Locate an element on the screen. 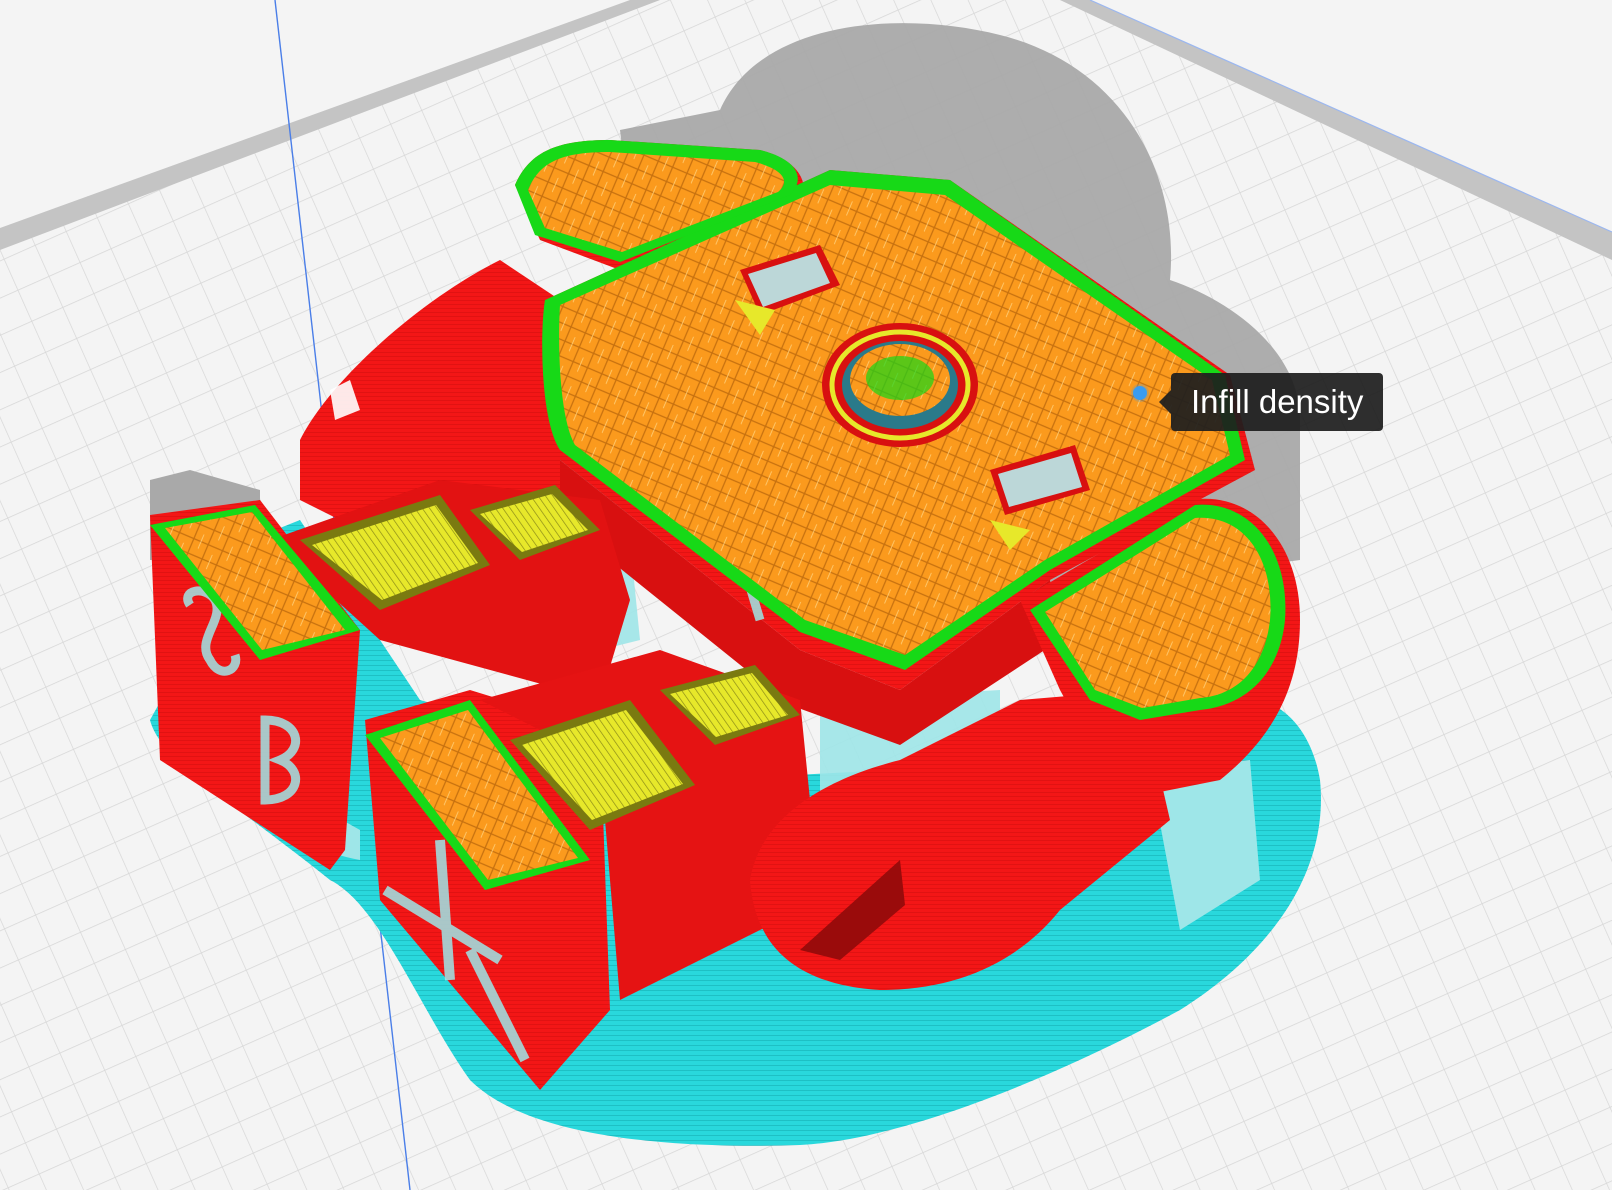 The image size is (1612, 1190). tooltip-hint-icon is located at coordinates (1140, 393).